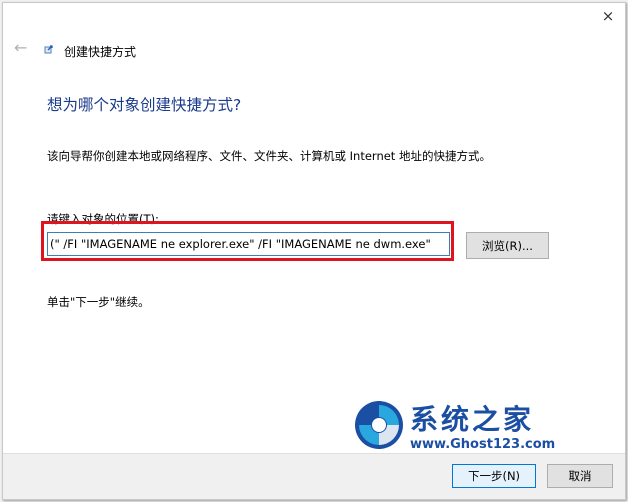  I want to click on cancel-button: 取消, so click(580, 476).